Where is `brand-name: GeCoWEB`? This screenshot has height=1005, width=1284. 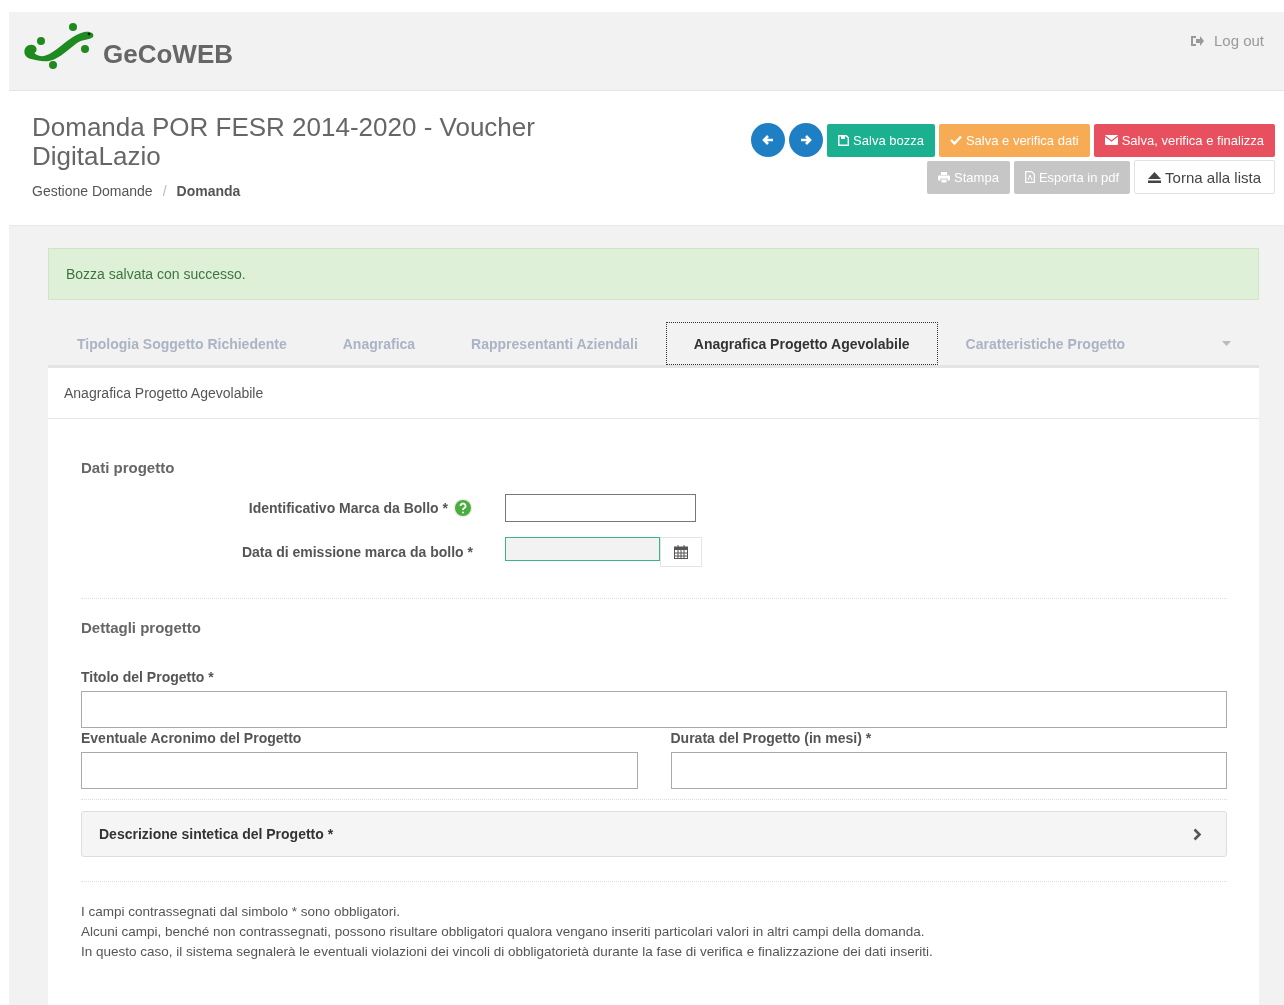 brand-name: GeCoWEB is located at coordinates (168, 54).